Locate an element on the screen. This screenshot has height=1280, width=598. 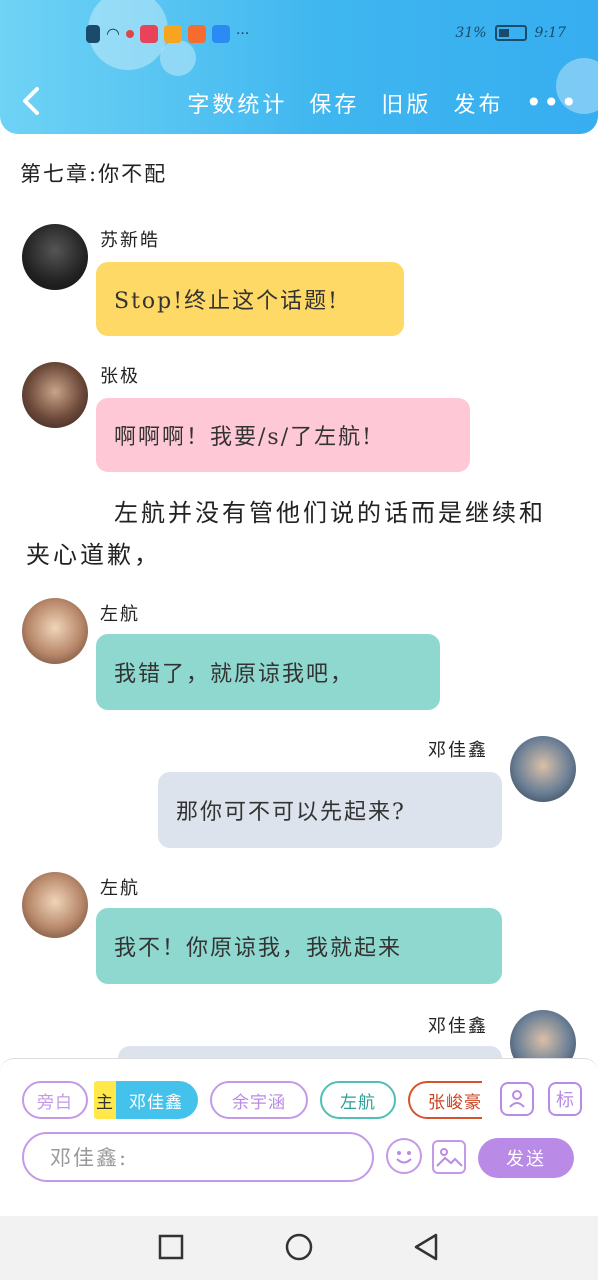
chapter-title: 第七章:你不配 is located at coordinates (94, 174).